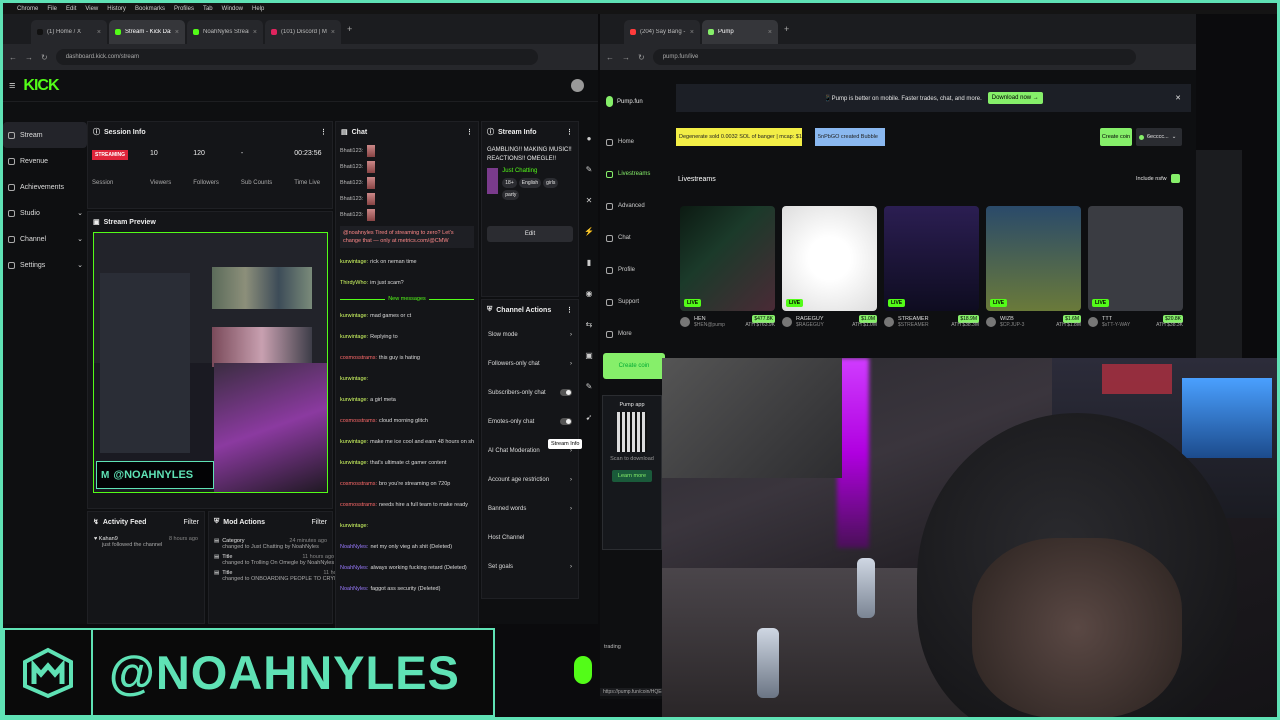 The height and width of the screenshot is (720, 1280). What do you see at coordinates (589, 138) in the screenshot?
I see `record-icon: ●` at bounding box center [589, 138].